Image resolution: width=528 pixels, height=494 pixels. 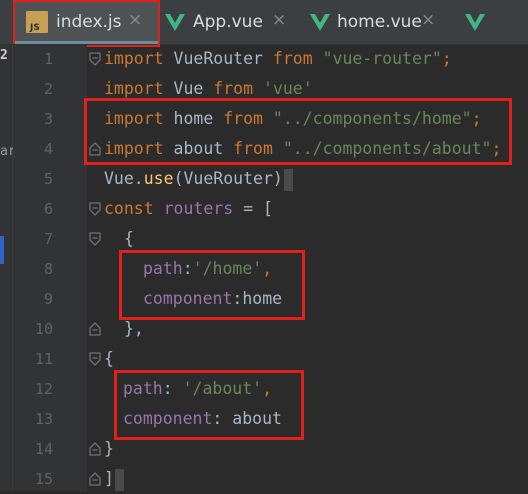 I want to click on string: "vue-router", so click(x=377, y=58).